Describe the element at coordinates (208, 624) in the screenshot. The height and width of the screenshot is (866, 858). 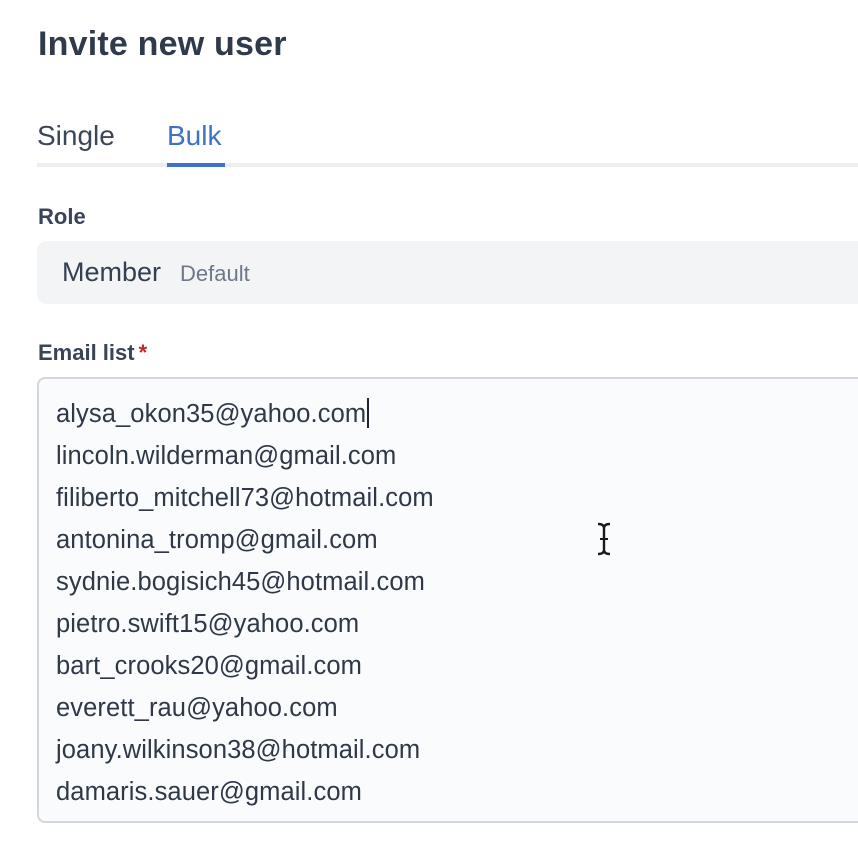
I see `email-line-text: pietro.swift15@yahoo.com` at that location.